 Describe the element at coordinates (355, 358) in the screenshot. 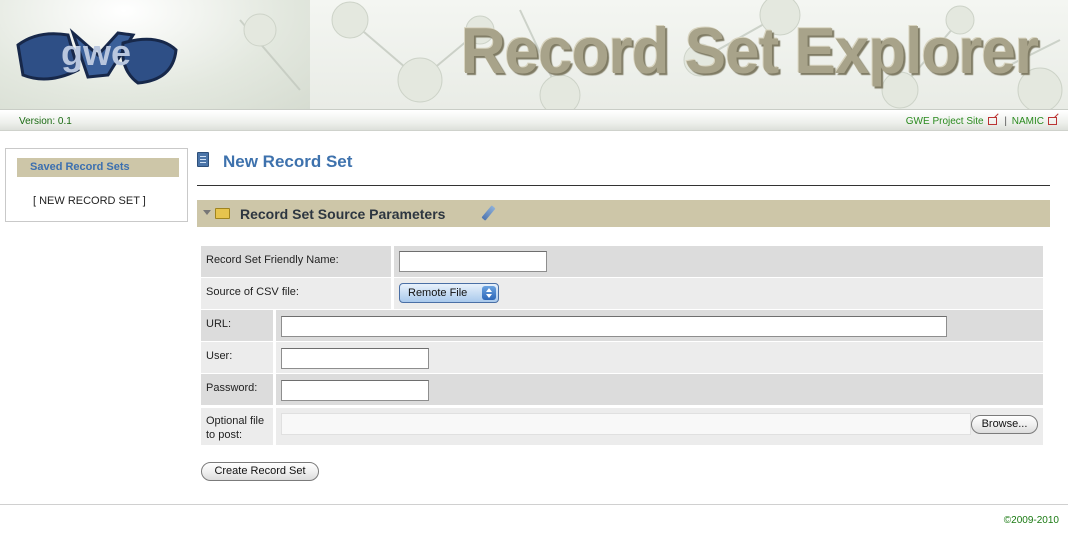

I see `user-input` at that location.